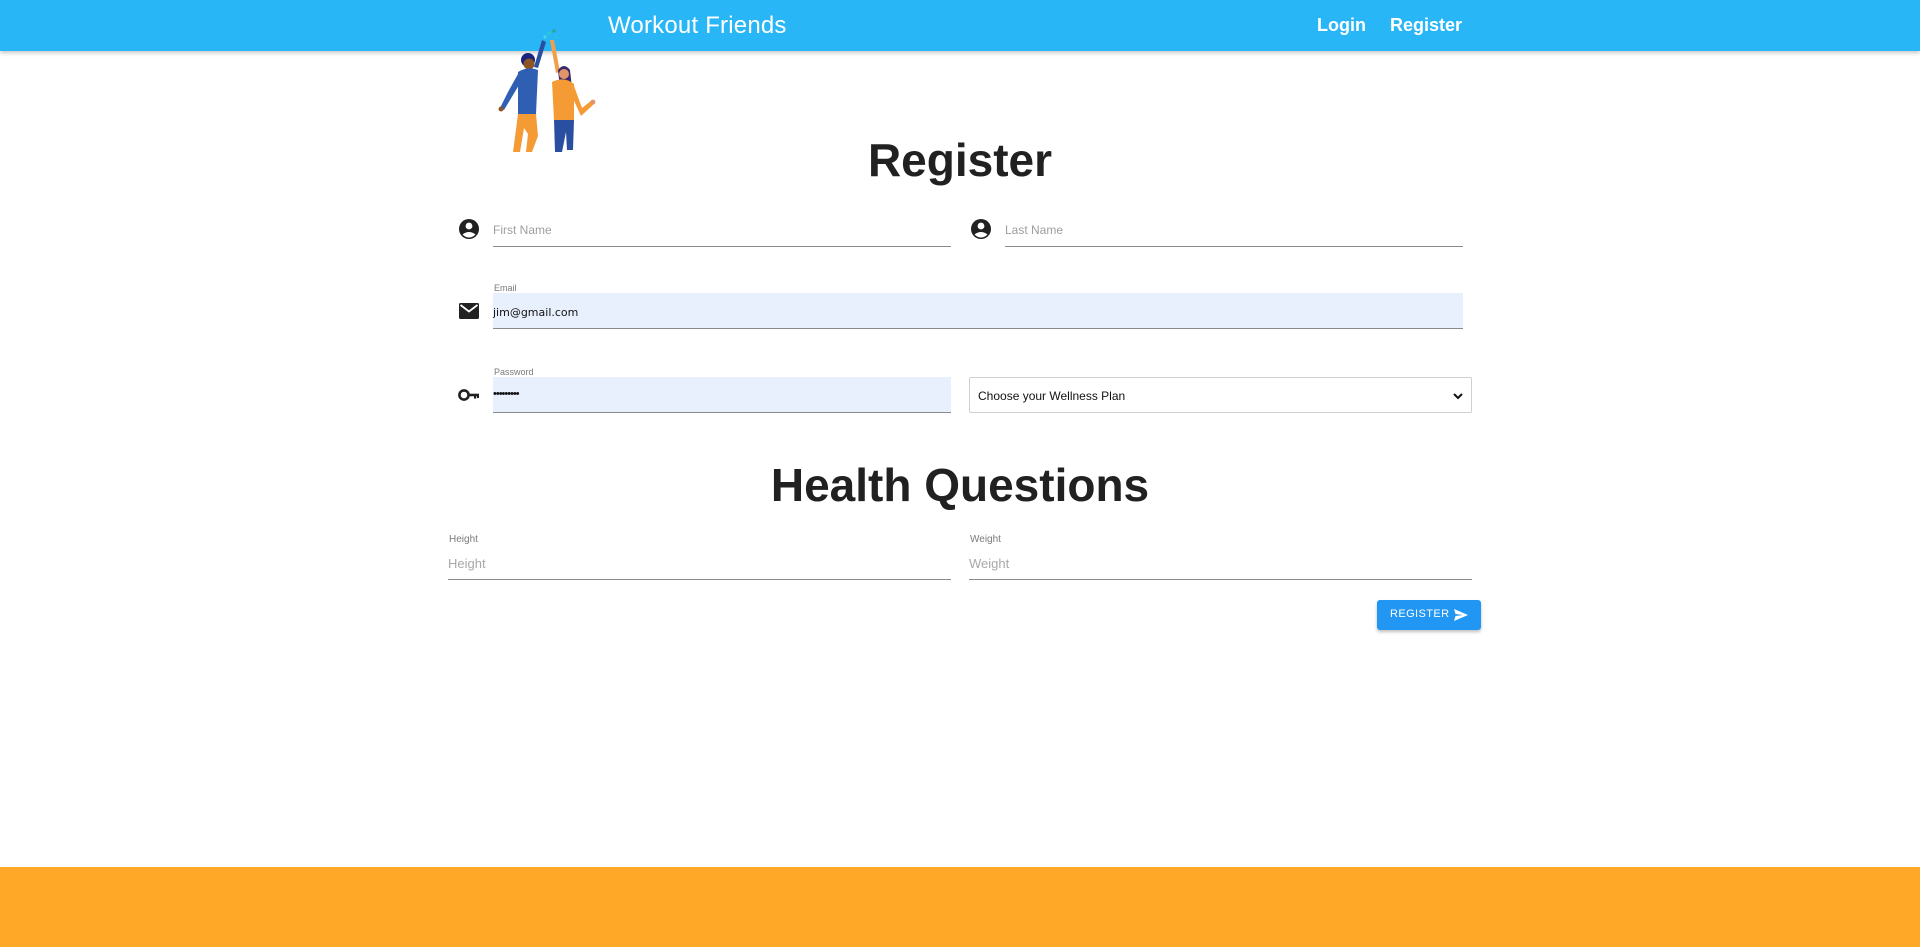  I want to click on password-field: Password •••••••••, so click(722, 390).